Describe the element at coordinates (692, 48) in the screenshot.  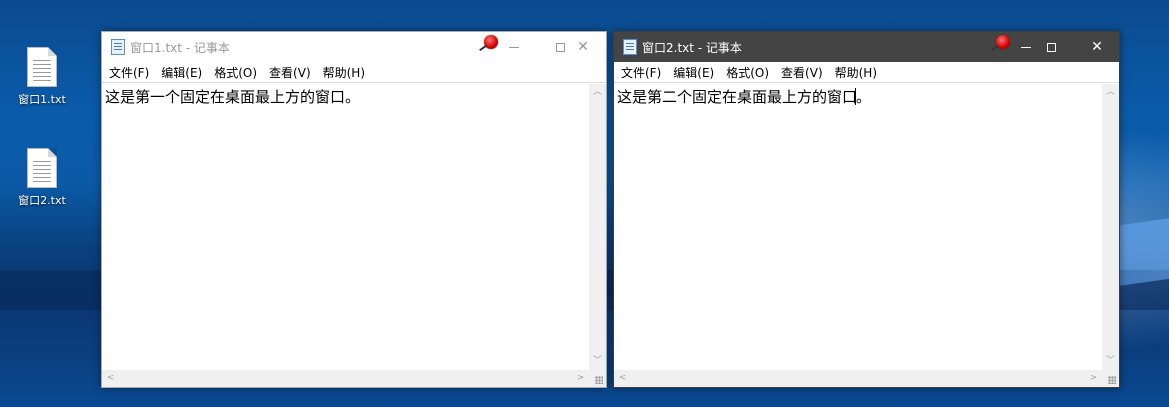
I see `window-title: 窗口2.txt - 记事本` at that location.